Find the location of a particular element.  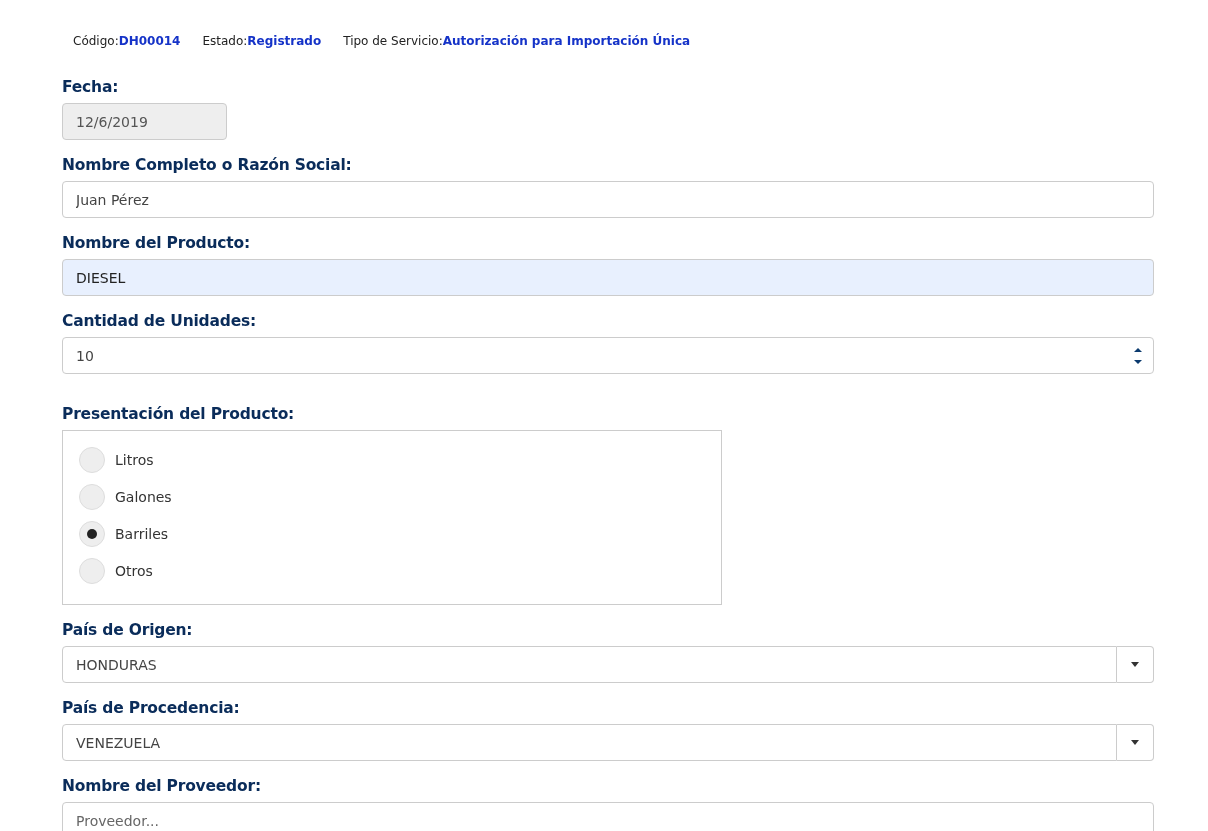

field-label: Nombre del Producto: is located at coordinates (156, 243).